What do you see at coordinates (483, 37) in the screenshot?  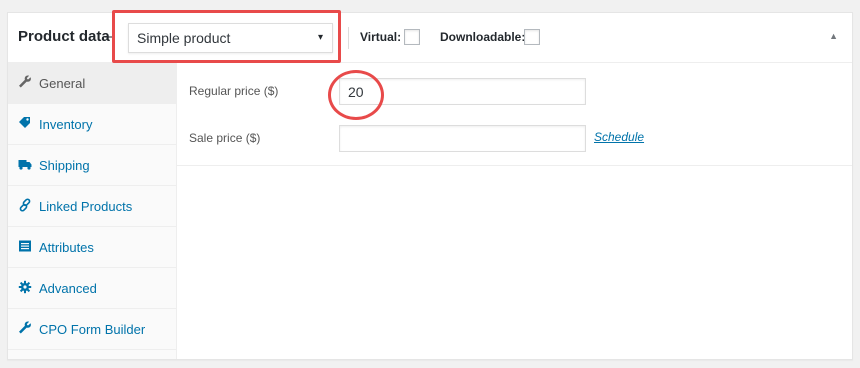 I see `downloadable-label: Downloadable:` at bounding box center [483, 37].